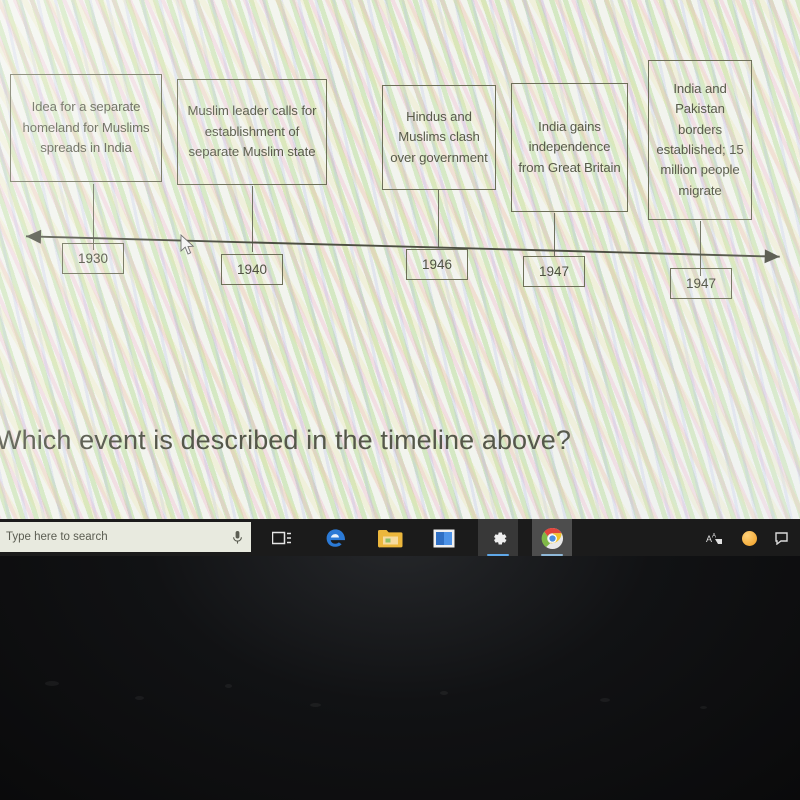 Image resolution: width=800 pixels, height=800 pixels. I want to click on microphone-icon, so click(237, 537).